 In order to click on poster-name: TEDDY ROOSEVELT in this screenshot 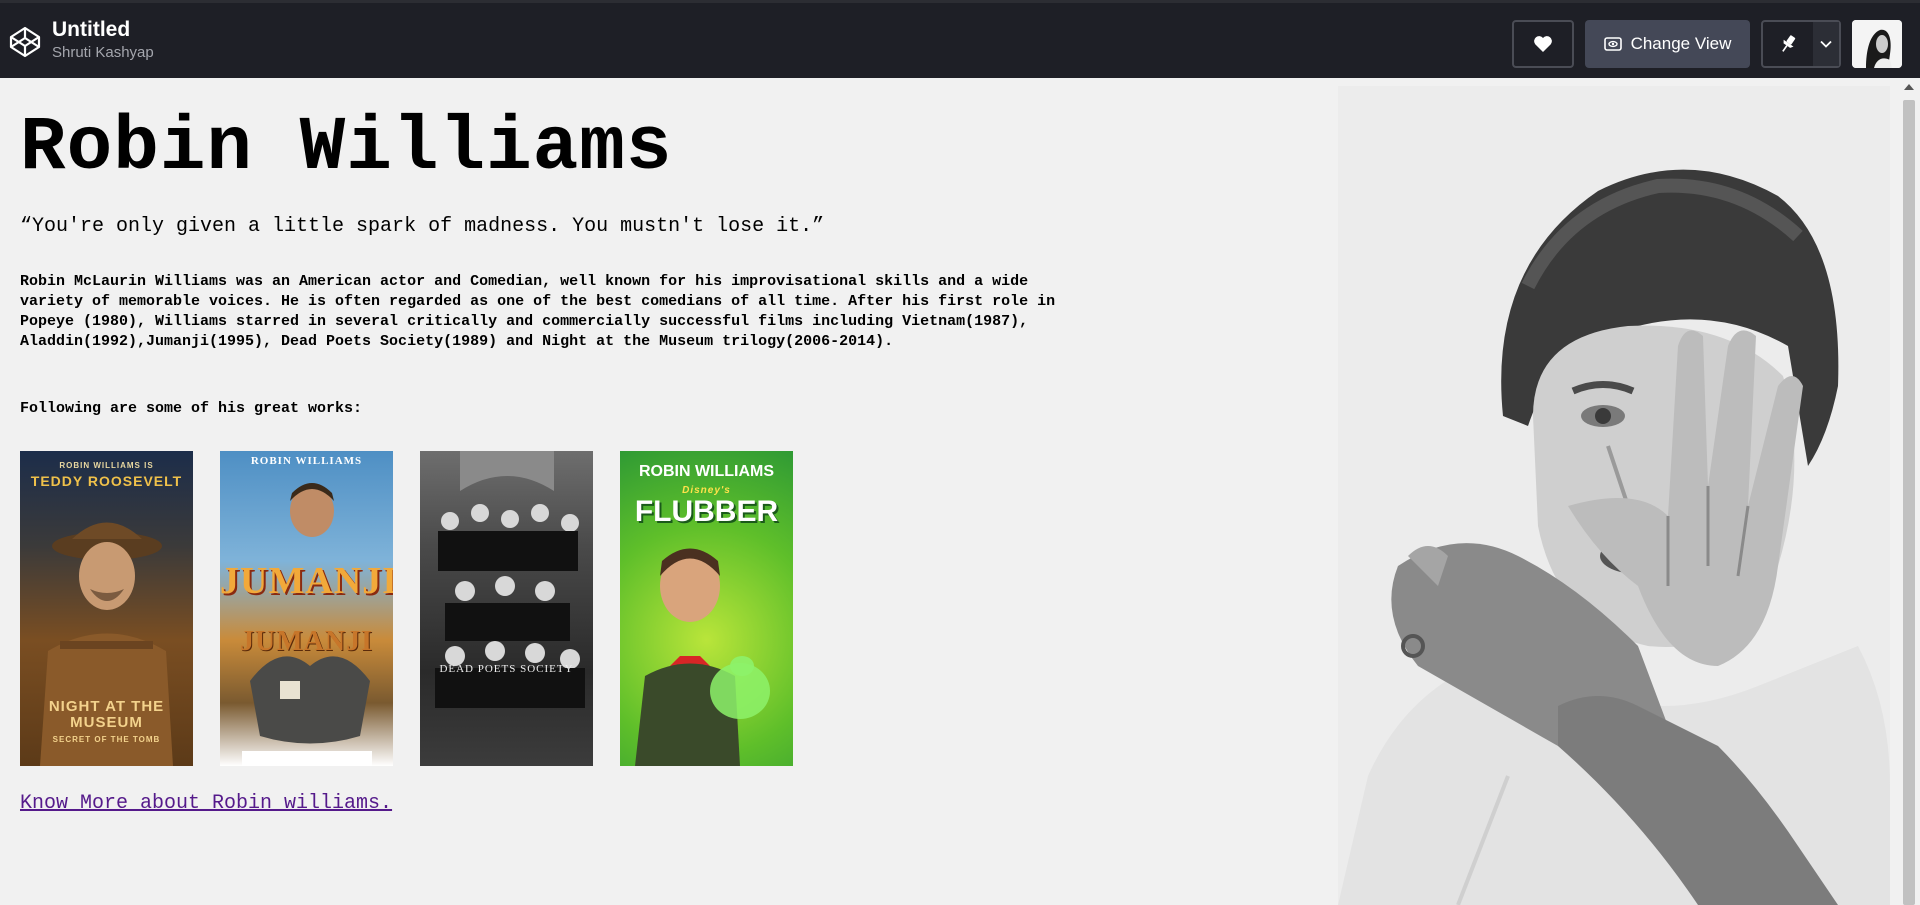, I will do `click(106, 481)`.